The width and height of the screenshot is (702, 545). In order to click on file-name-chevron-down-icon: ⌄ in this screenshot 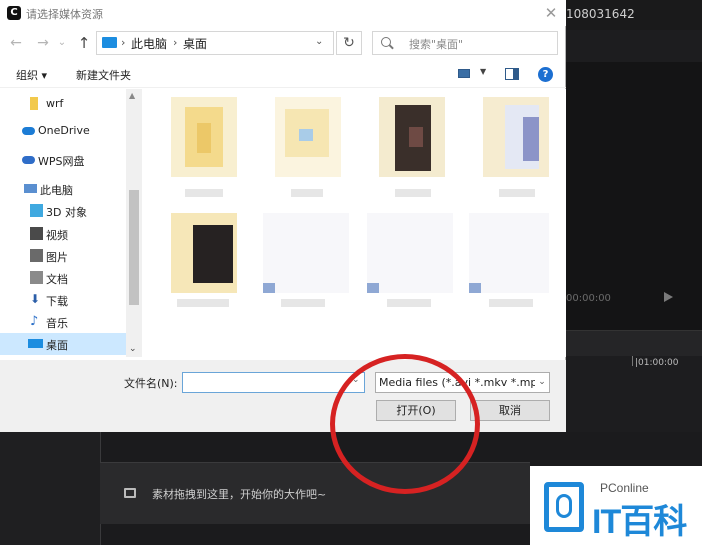, I will do `click(356, 380)`.